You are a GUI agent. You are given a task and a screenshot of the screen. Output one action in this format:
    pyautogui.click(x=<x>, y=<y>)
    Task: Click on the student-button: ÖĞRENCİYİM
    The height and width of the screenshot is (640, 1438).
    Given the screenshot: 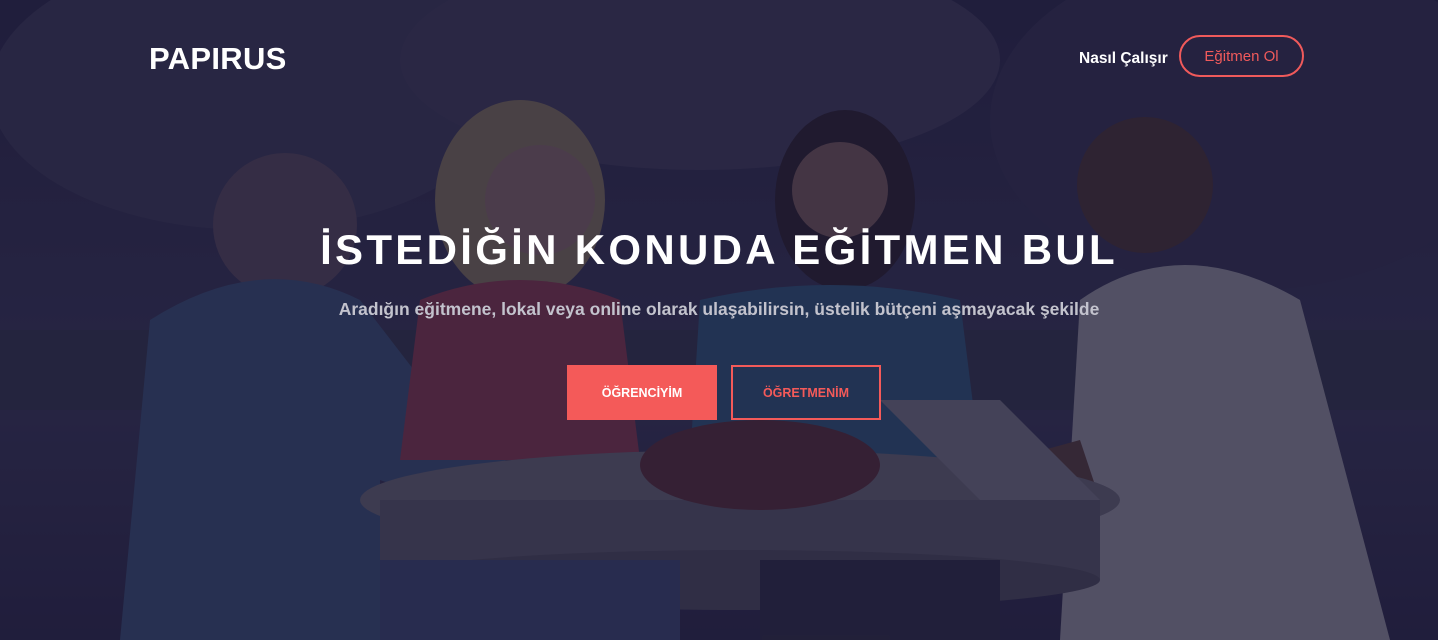 What is the action you would take?
    pyautogui.click(x=642, y=392)
    